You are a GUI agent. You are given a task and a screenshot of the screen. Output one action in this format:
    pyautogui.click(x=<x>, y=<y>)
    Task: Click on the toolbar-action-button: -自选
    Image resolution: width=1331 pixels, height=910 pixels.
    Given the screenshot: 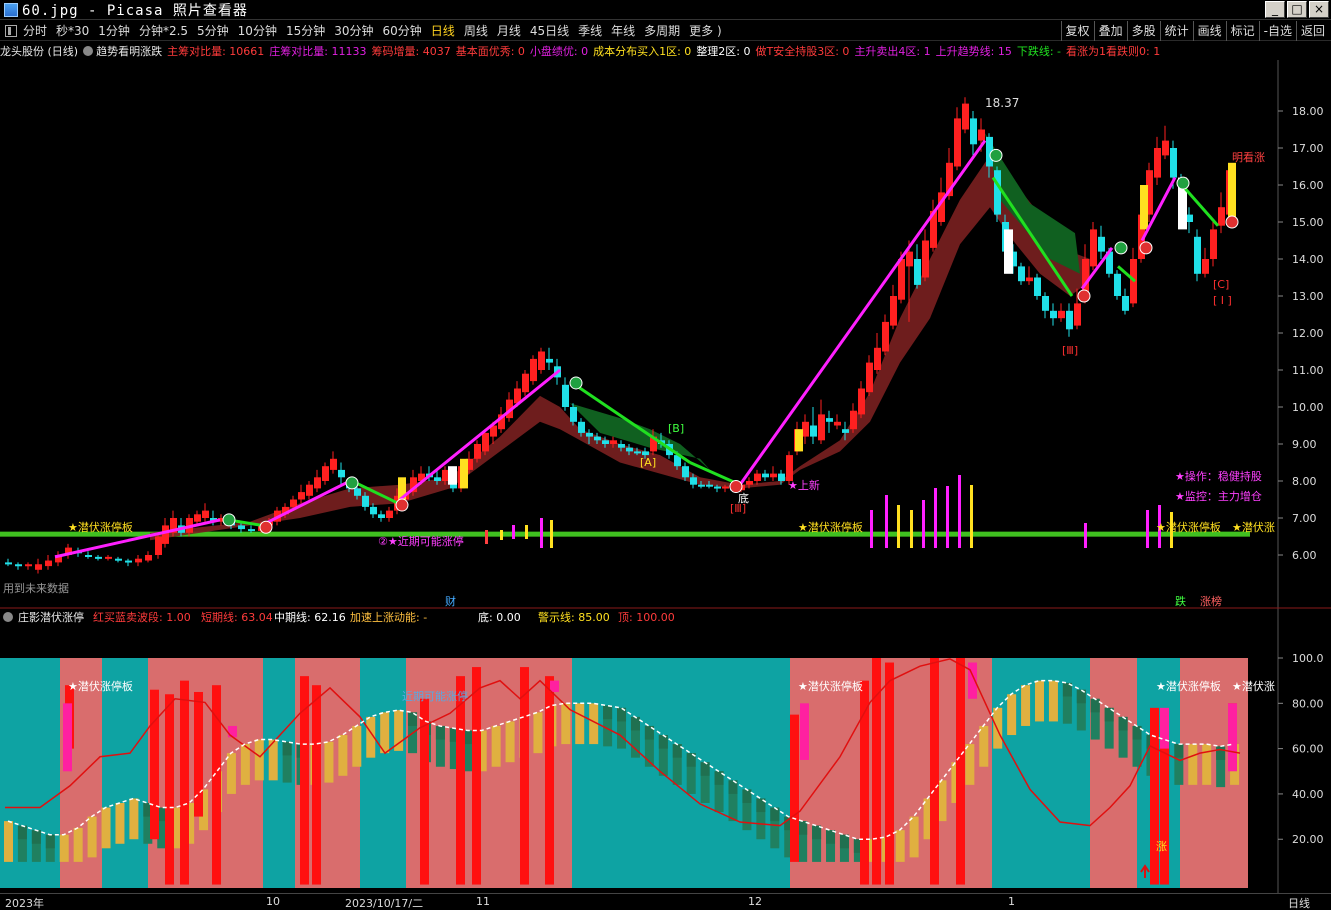 What is the action you would take?
    pyautogui.click(x=1277, y=31)
    